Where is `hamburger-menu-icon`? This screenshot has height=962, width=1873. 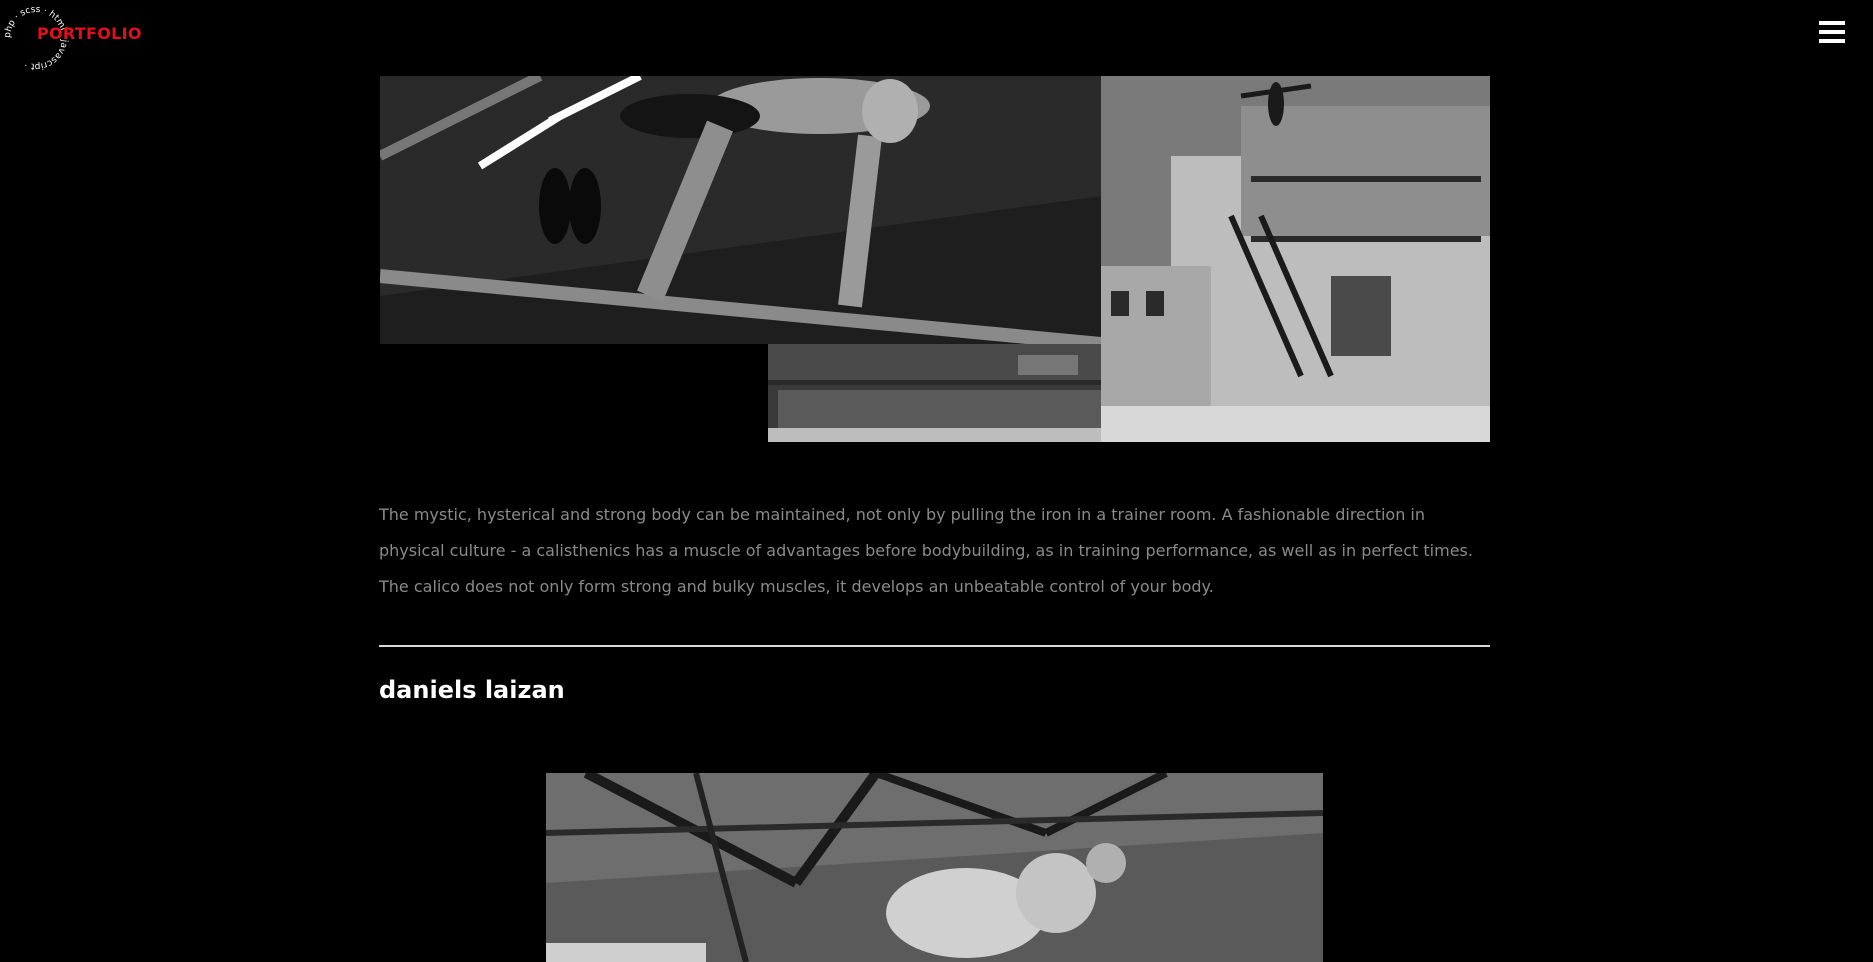 hamburger-menu-icon is located at coordinates (1832, 32).